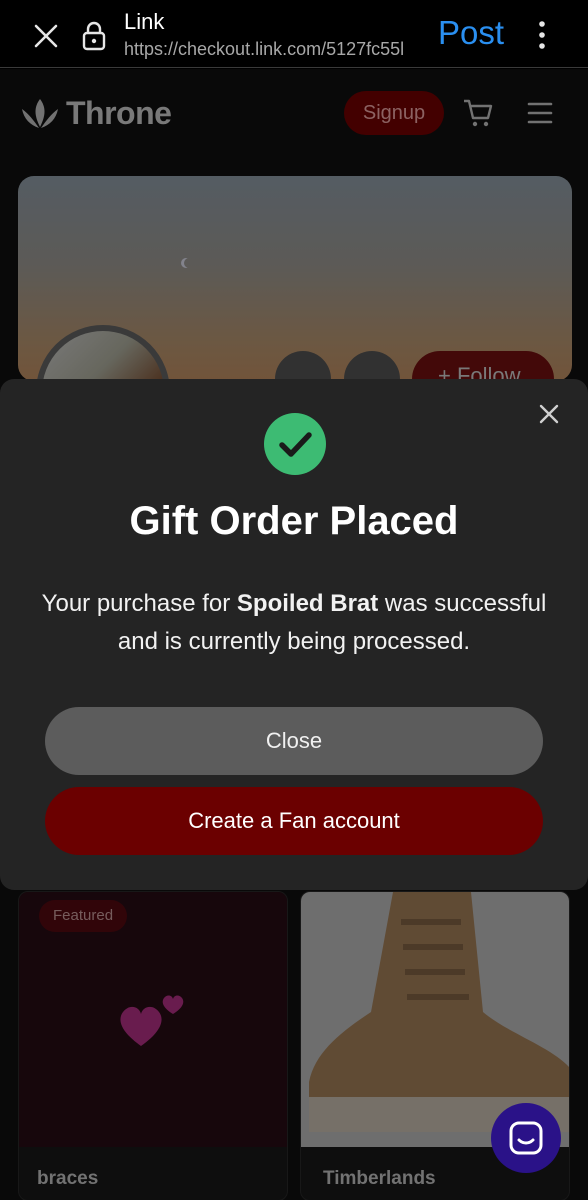  Describe the element at coordinates (139, 603) in the screenshot. I see `message-prefix: Your purchase for` at that location.